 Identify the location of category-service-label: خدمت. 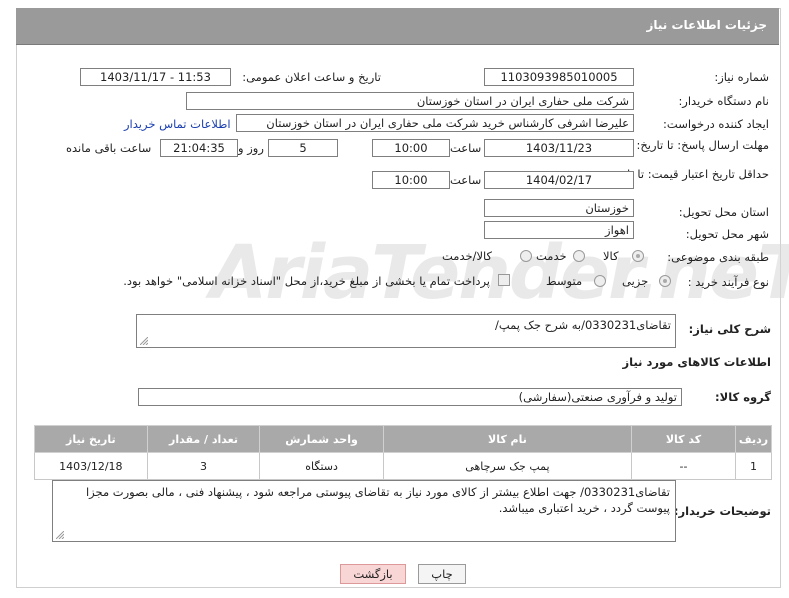
(551, 256).